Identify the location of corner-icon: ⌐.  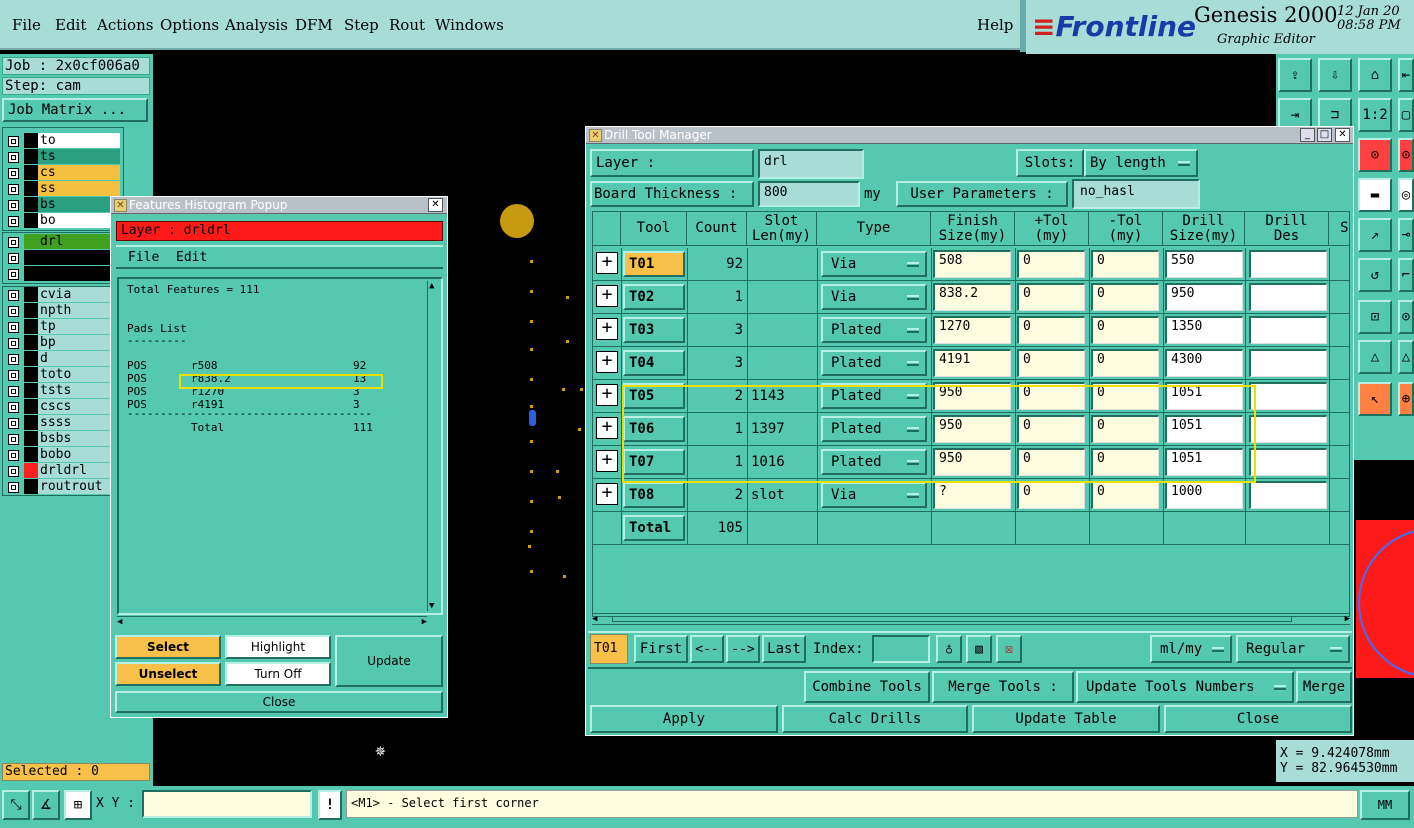
(1406, 275).